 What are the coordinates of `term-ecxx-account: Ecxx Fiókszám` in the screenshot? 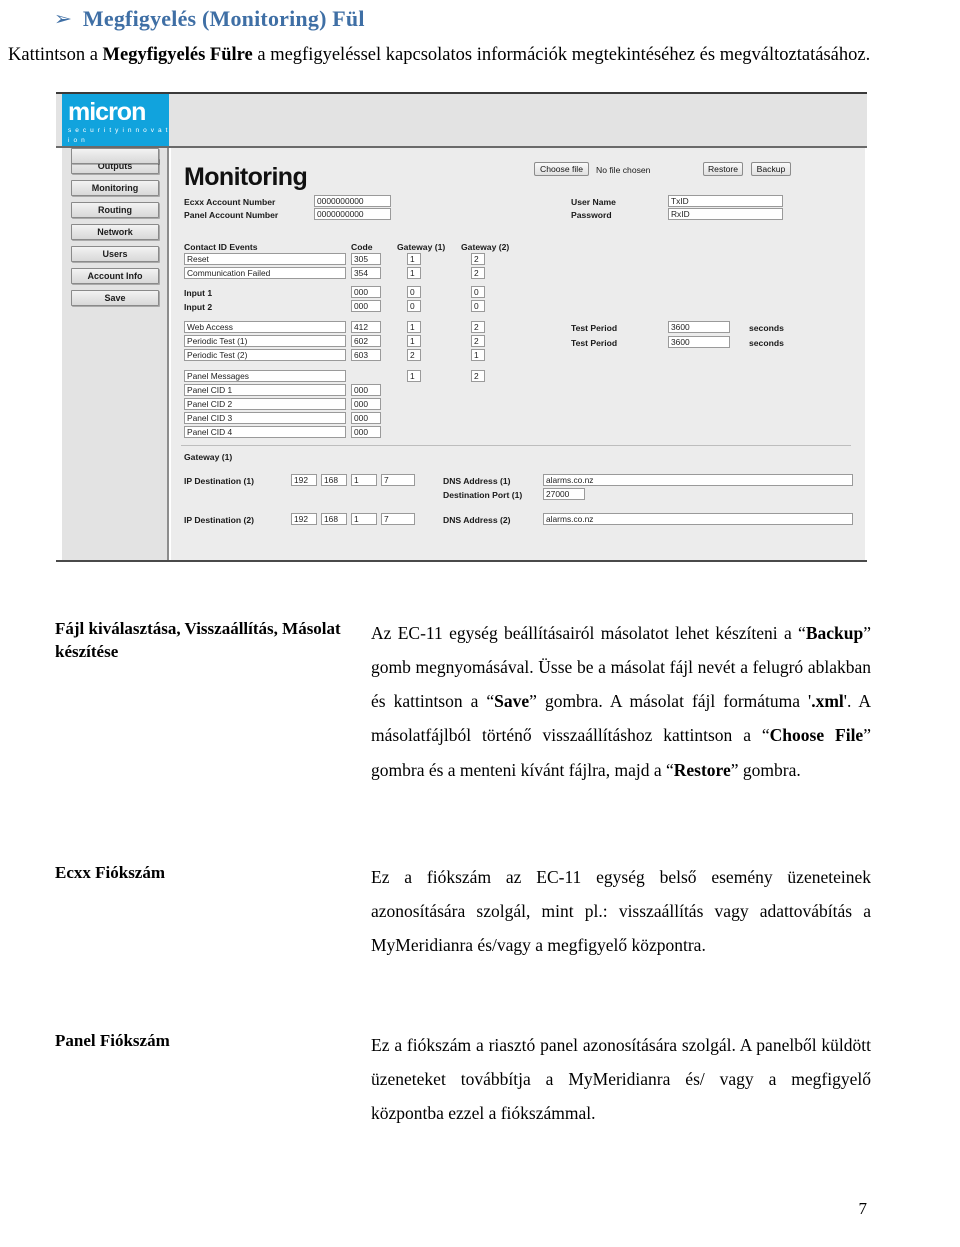 It's located at (110, 872).